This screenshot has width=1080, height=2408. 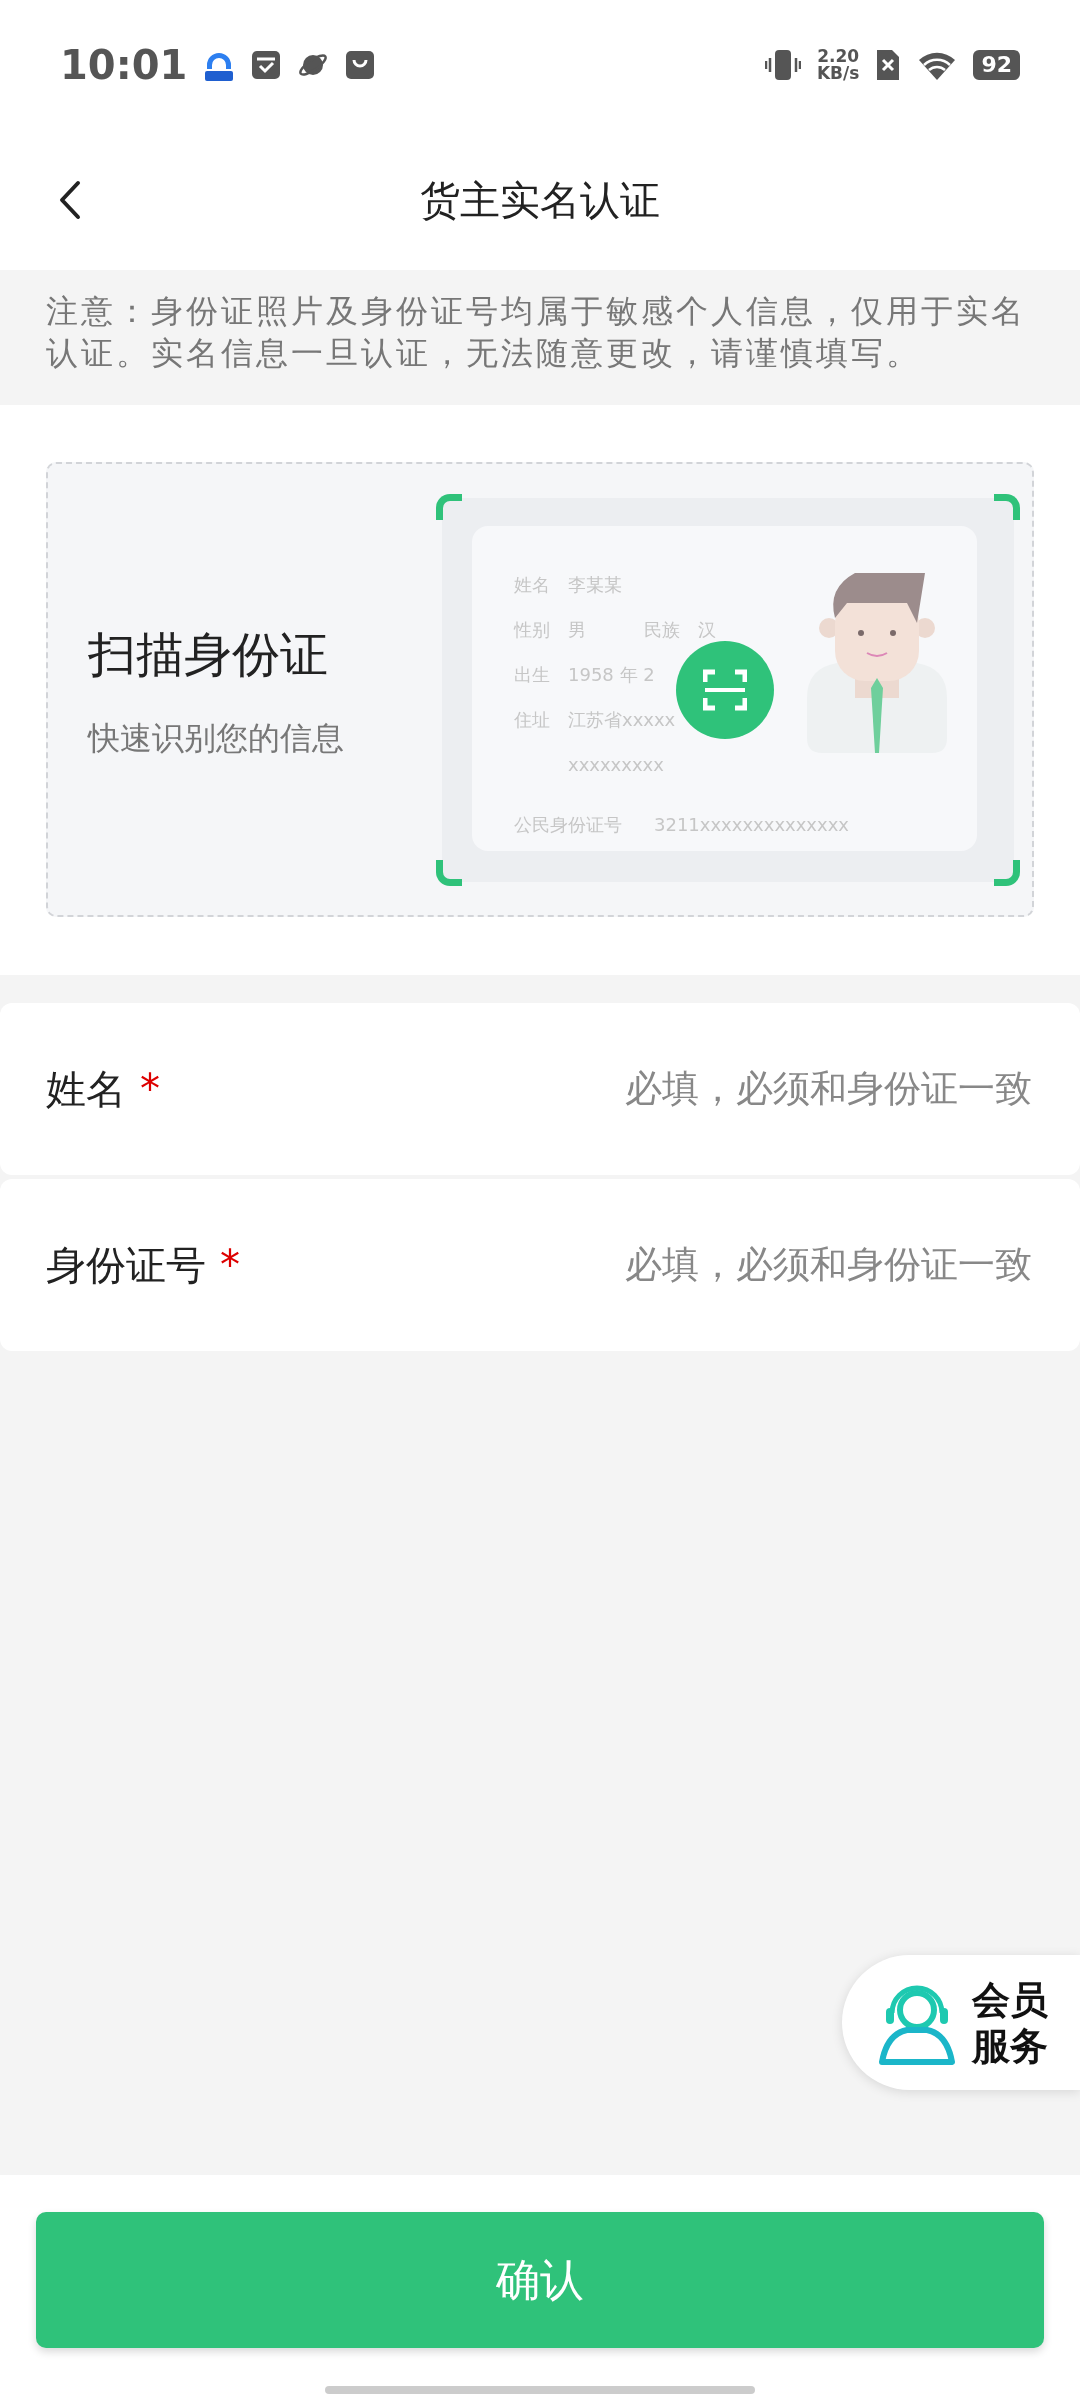 What do you see at coordinates (360, 65) in the screenshot?
I see `shopping-bag-icon` at bounding box center [360, 65].